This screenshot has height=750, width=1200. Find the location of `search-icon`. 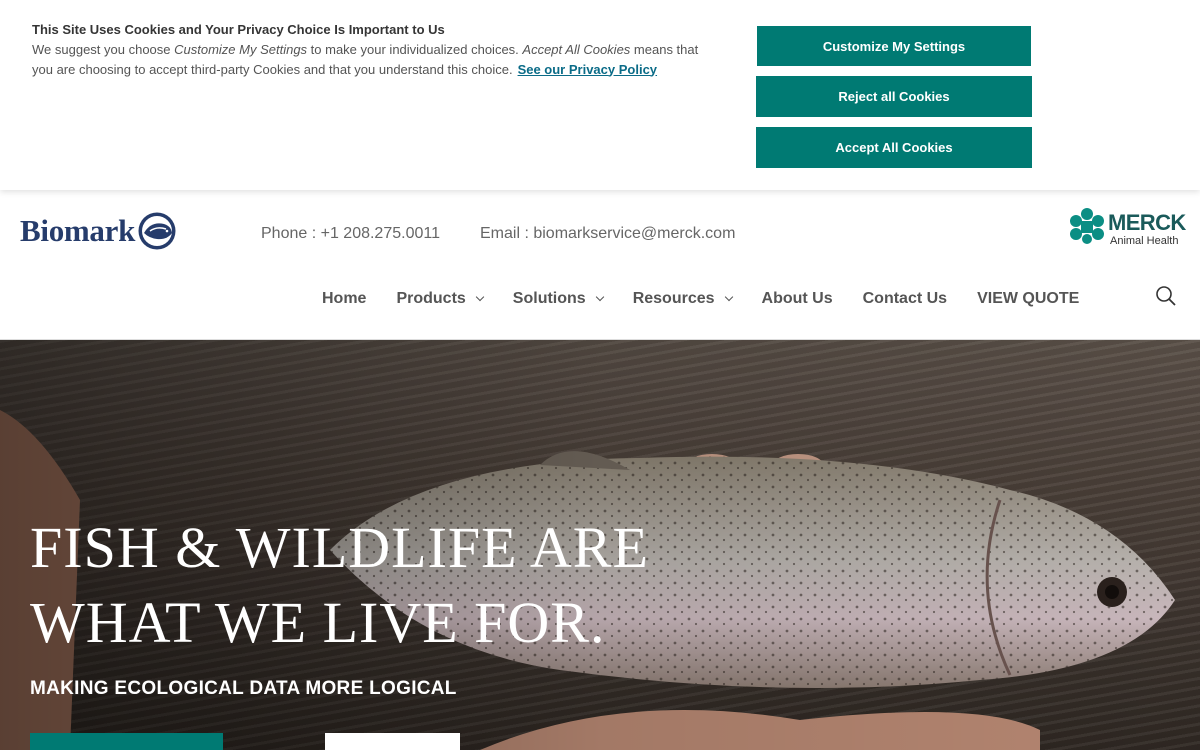

search-icon is located at coordinates (1166, 296).